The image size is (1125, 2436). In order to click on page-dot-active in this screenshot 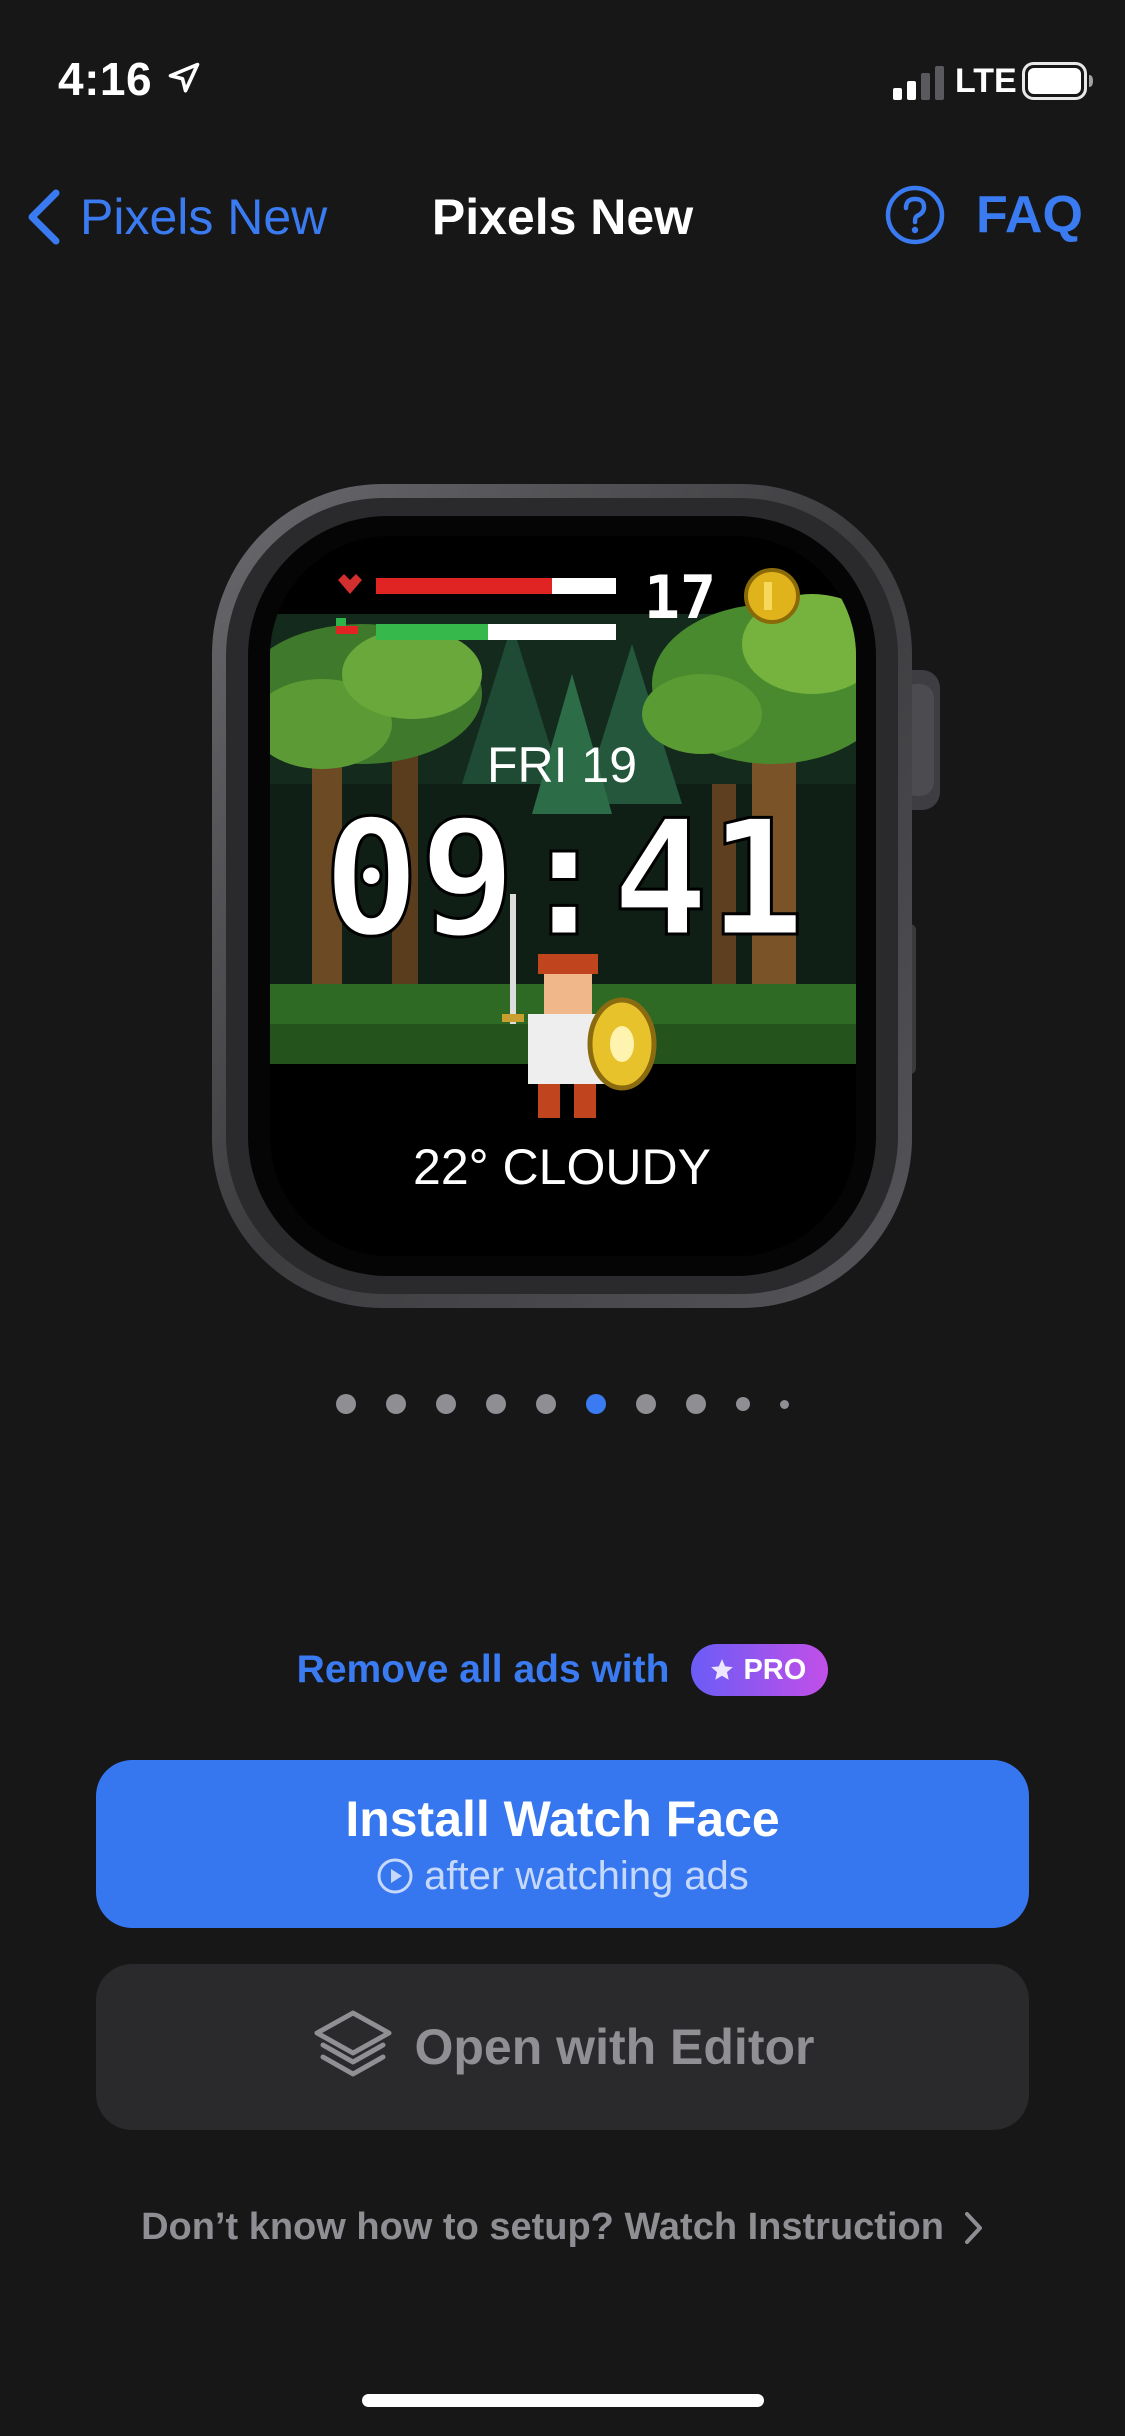, I will do `click(596, 1404)`.